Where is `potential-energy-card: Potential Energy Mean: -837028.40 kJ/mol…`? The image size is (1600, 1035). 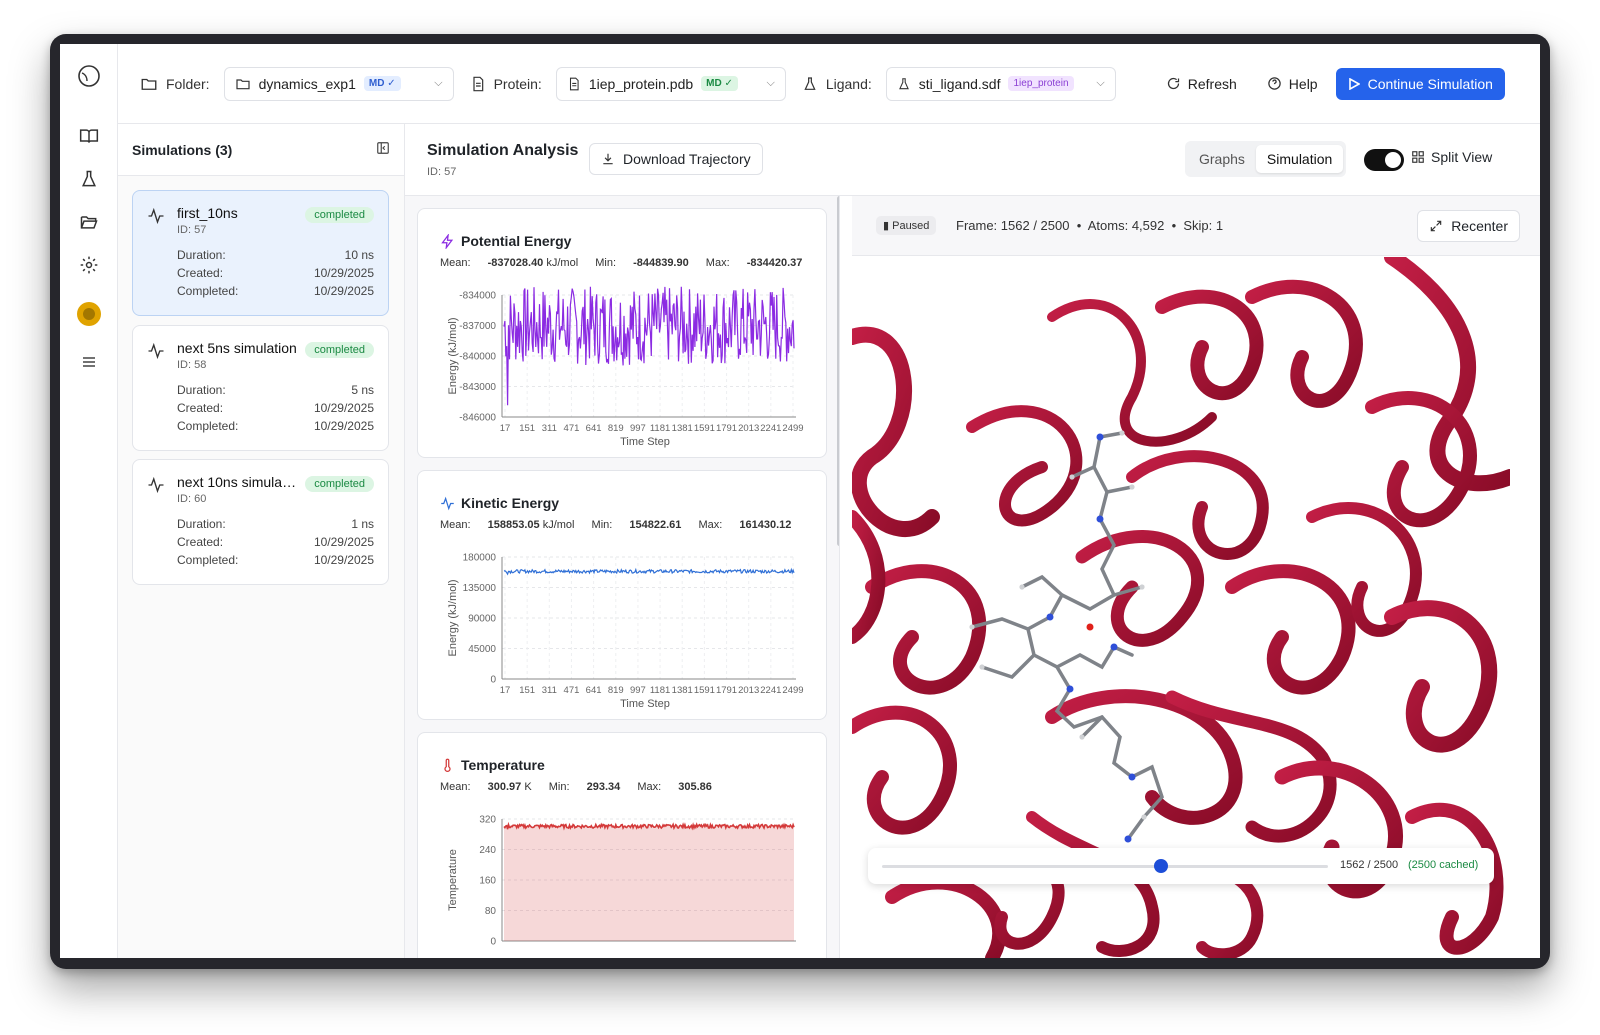
potential-energy-card: Potential Energy Mean: -837028.40 kJ/mol… is located at coordinates (622, 333).